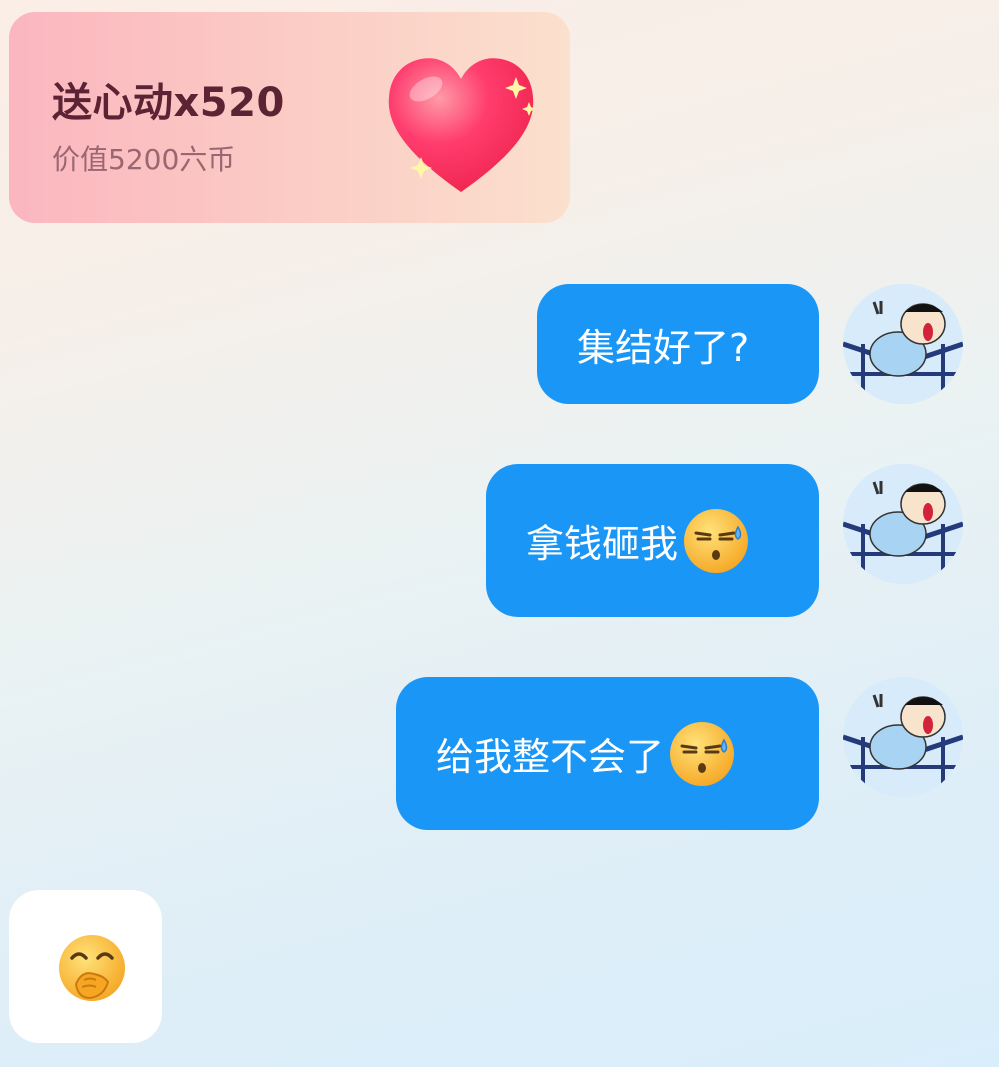 The width and height of the screenshot is (999, 1067). I want to click on message-text: 集结好了?, so click(663, 347).